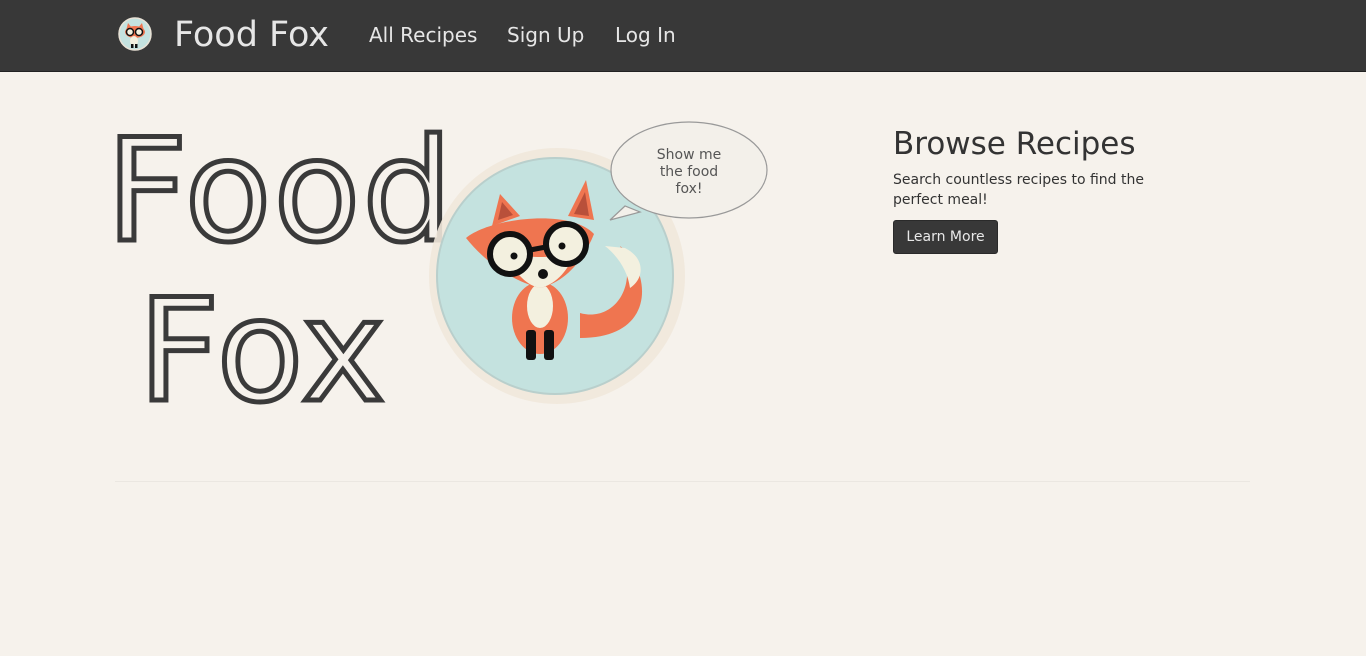  I want to click on browse-recipes-heading: Browse Recipes, so click(1014, 144).